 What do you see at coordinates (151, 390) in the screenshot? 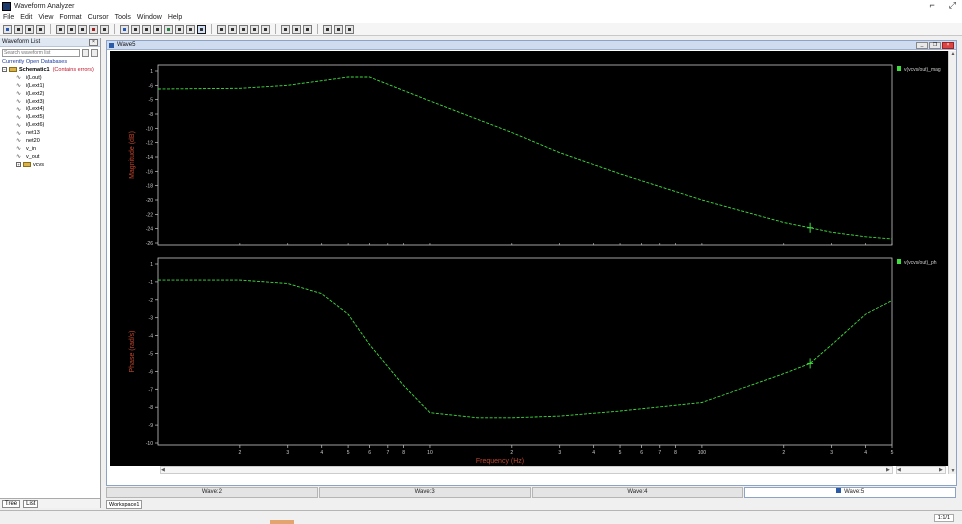
I see `y-tick-label: -7` at bounding box center [151, 390].